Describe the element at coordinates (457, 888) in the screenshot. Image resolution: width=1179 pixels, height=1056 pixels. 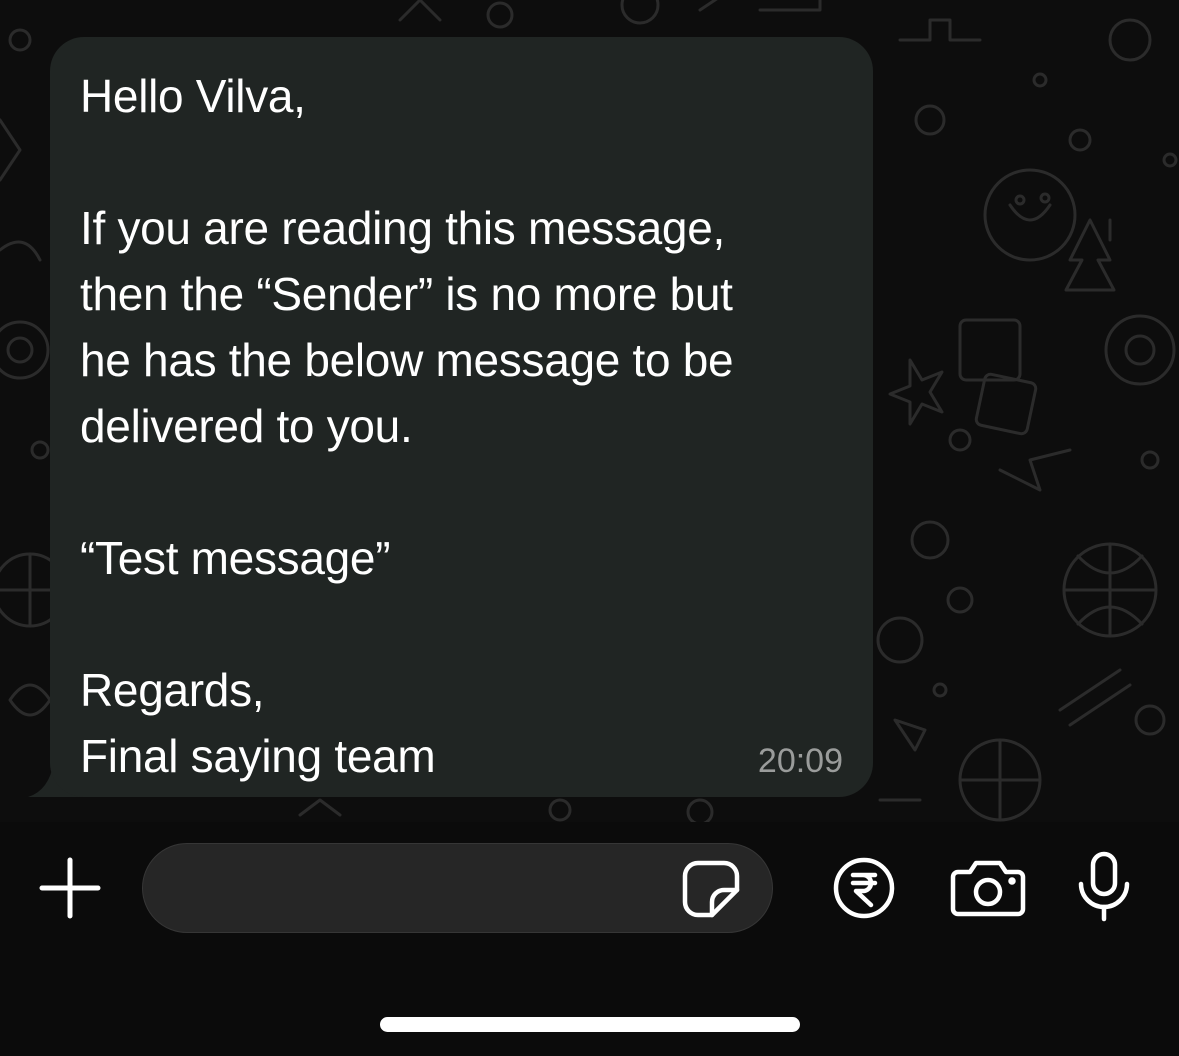
I see `message-input` at that location.